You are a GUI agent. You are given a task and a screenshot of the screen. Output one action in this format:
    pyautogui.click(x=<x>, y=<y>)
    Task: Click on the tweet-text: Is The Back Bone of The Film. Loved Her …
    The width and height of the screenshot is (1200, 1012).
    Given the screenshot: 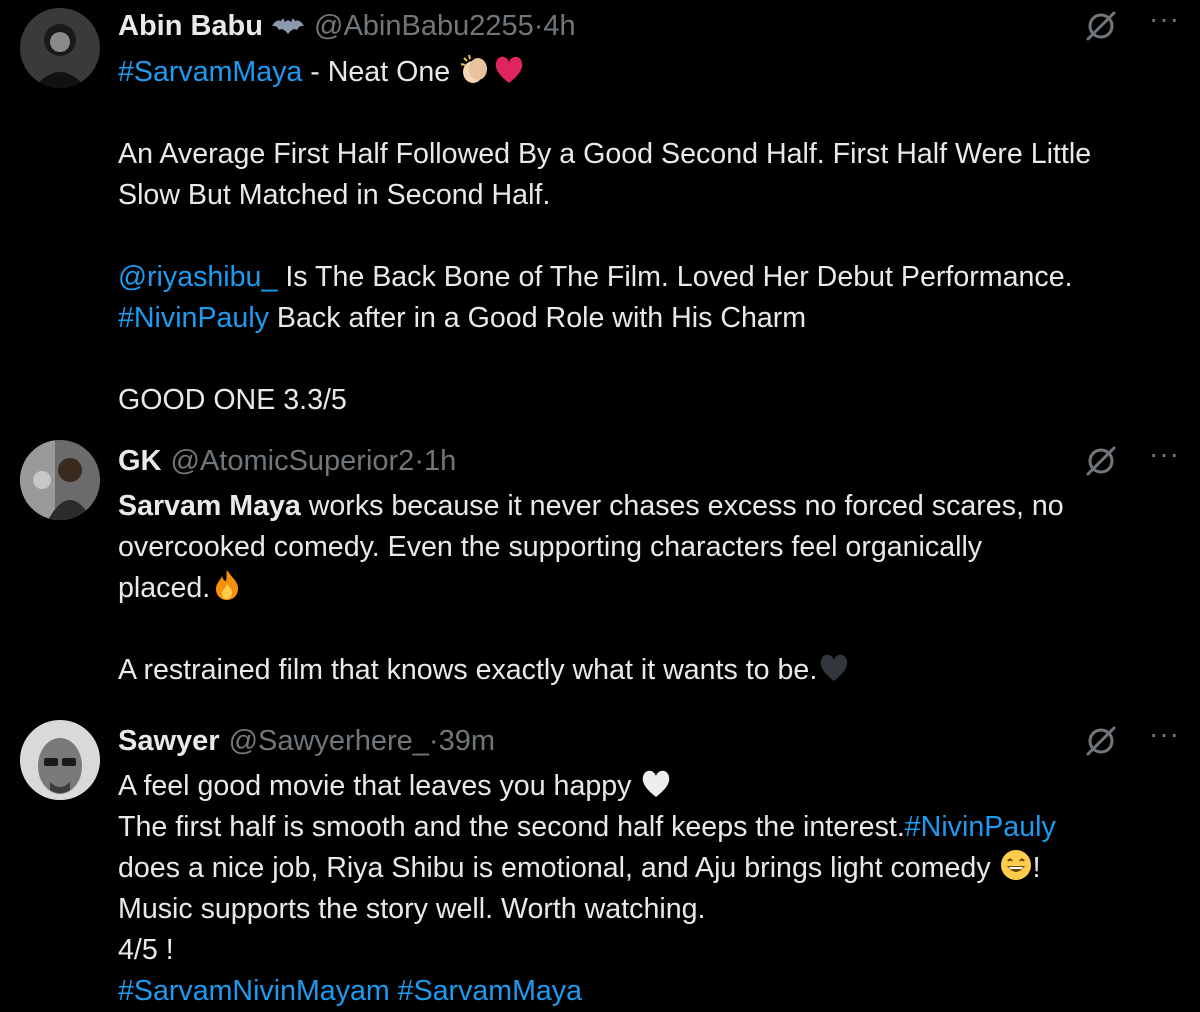 What is the action you would take?
    pyautogui.click(x=675, y=277)
    